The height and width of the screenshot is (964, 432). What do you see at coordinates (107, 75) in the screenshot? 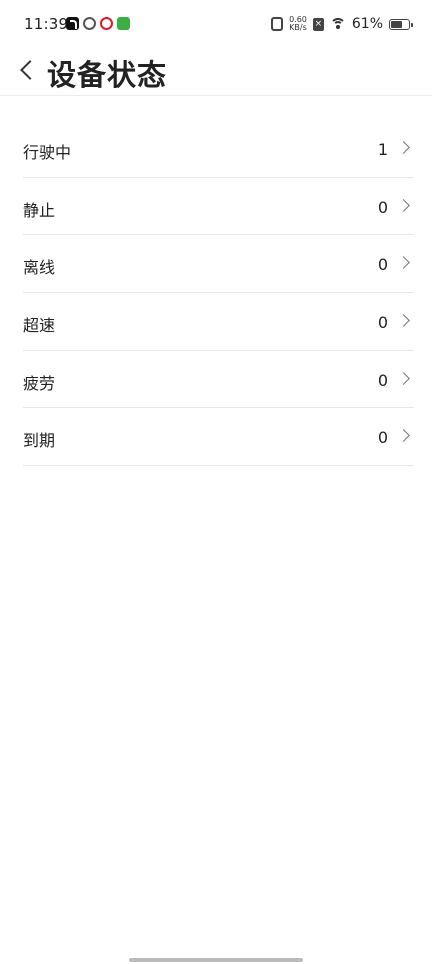
I see `page-title: 设备状态` at bounding box center [107, 75].